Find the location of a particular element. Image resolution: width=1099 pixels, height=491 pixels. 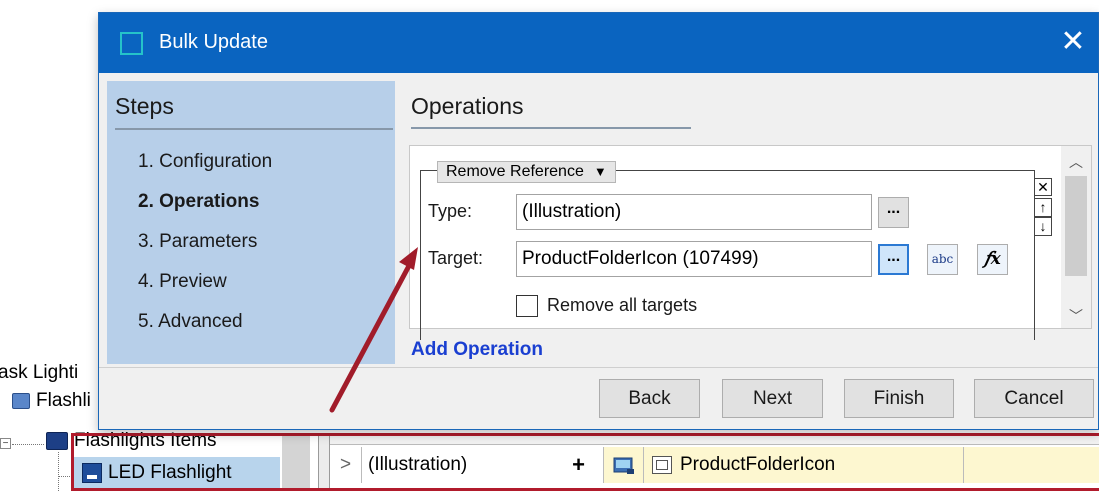

operations-title: Operations is located at coordinates (467, 106).